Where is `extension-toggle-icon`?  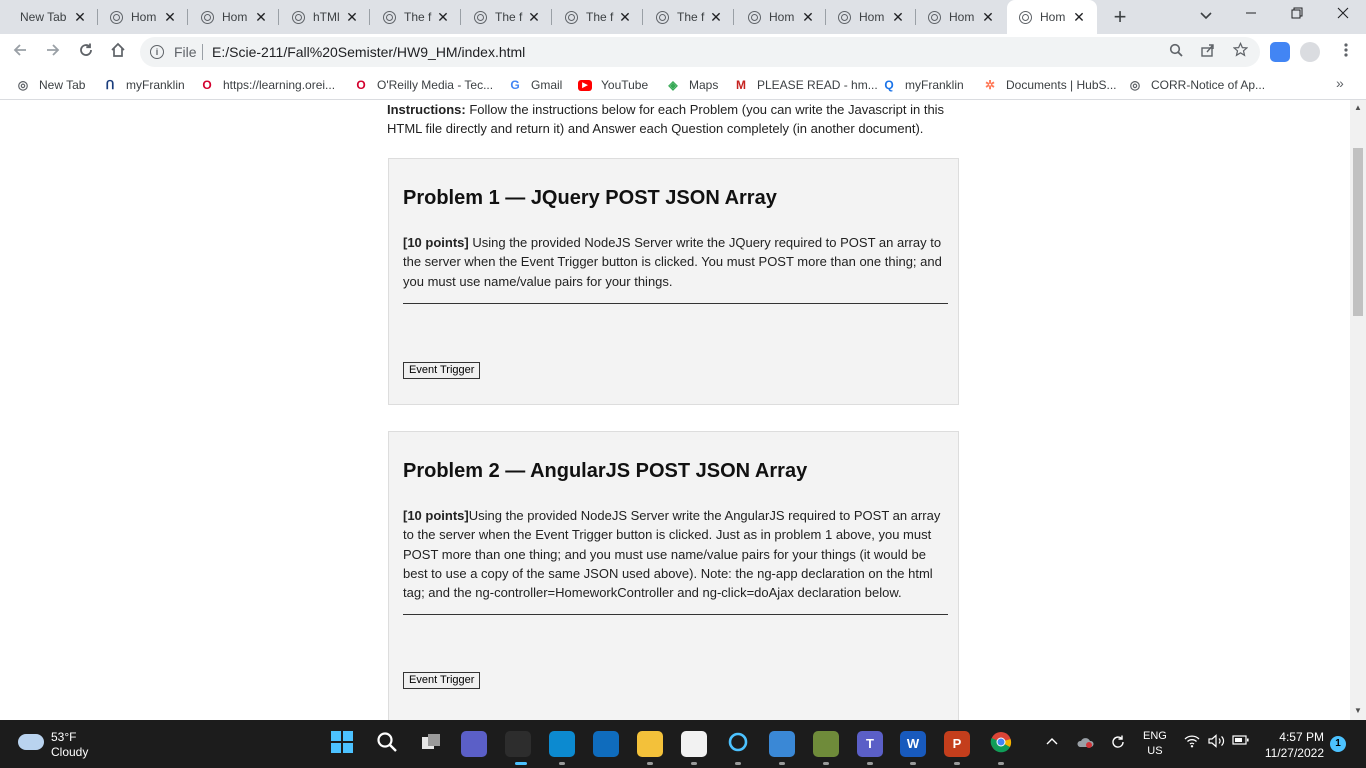 extension-toggle-icon is located at coordinates (1280, 52).